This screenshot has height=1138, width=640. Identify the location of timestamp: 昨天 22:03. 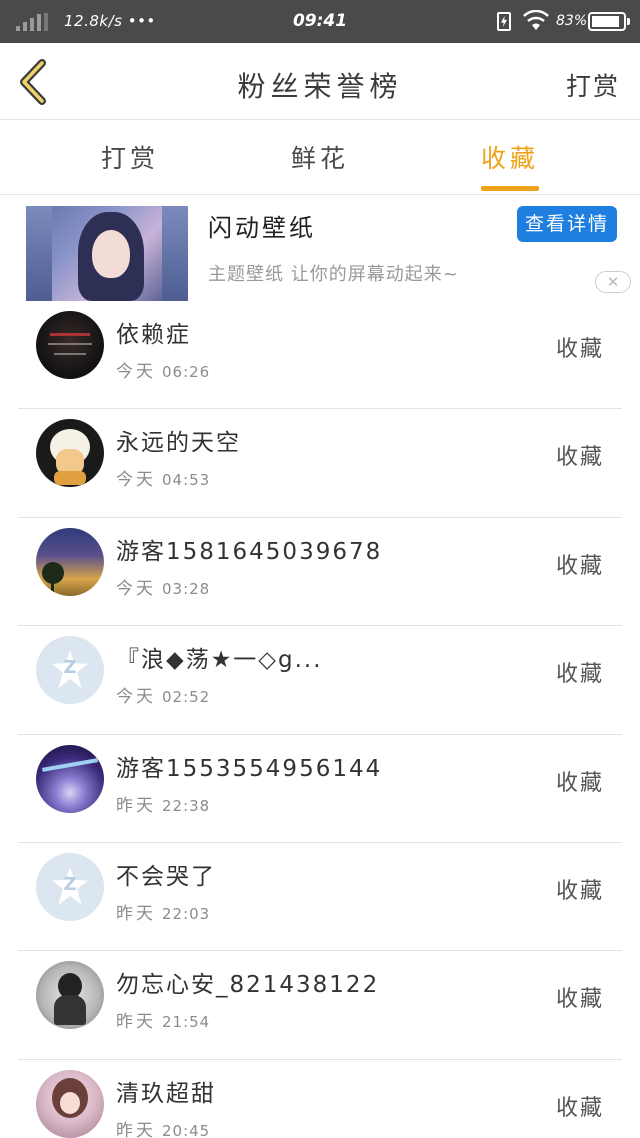
(163, 913).